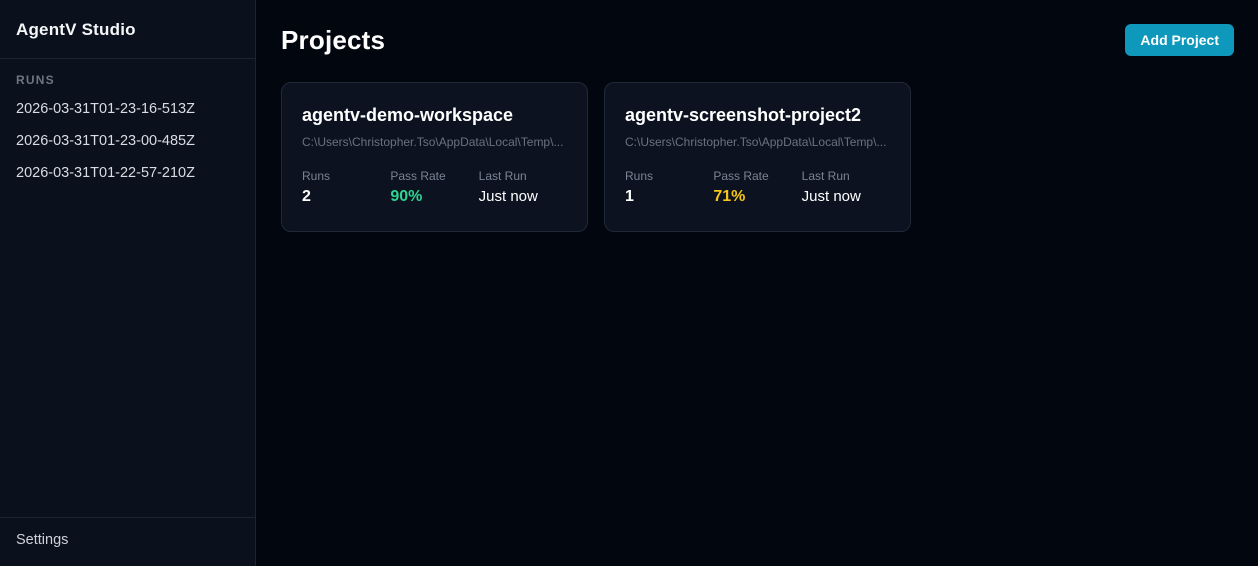  What do you see at coordinates (669, 187) in the screenshot?
I see `stat-runs: Runs 1` at bounding box center [669, 187].